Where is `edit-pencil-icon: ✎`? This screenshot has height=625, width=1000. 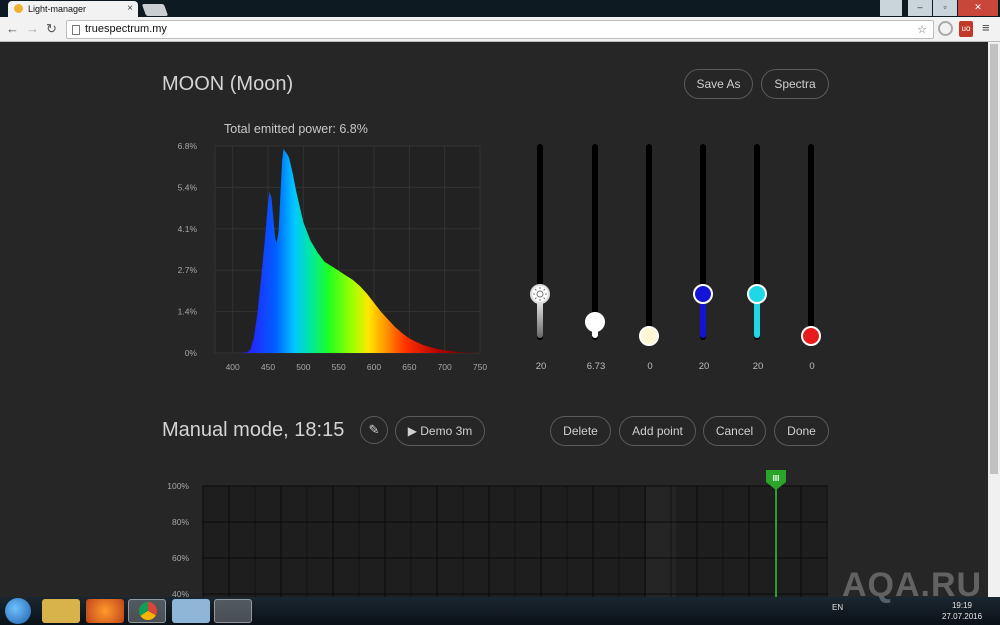
edit-pencil-icon: ✎ is located at coordinates (374, 430).